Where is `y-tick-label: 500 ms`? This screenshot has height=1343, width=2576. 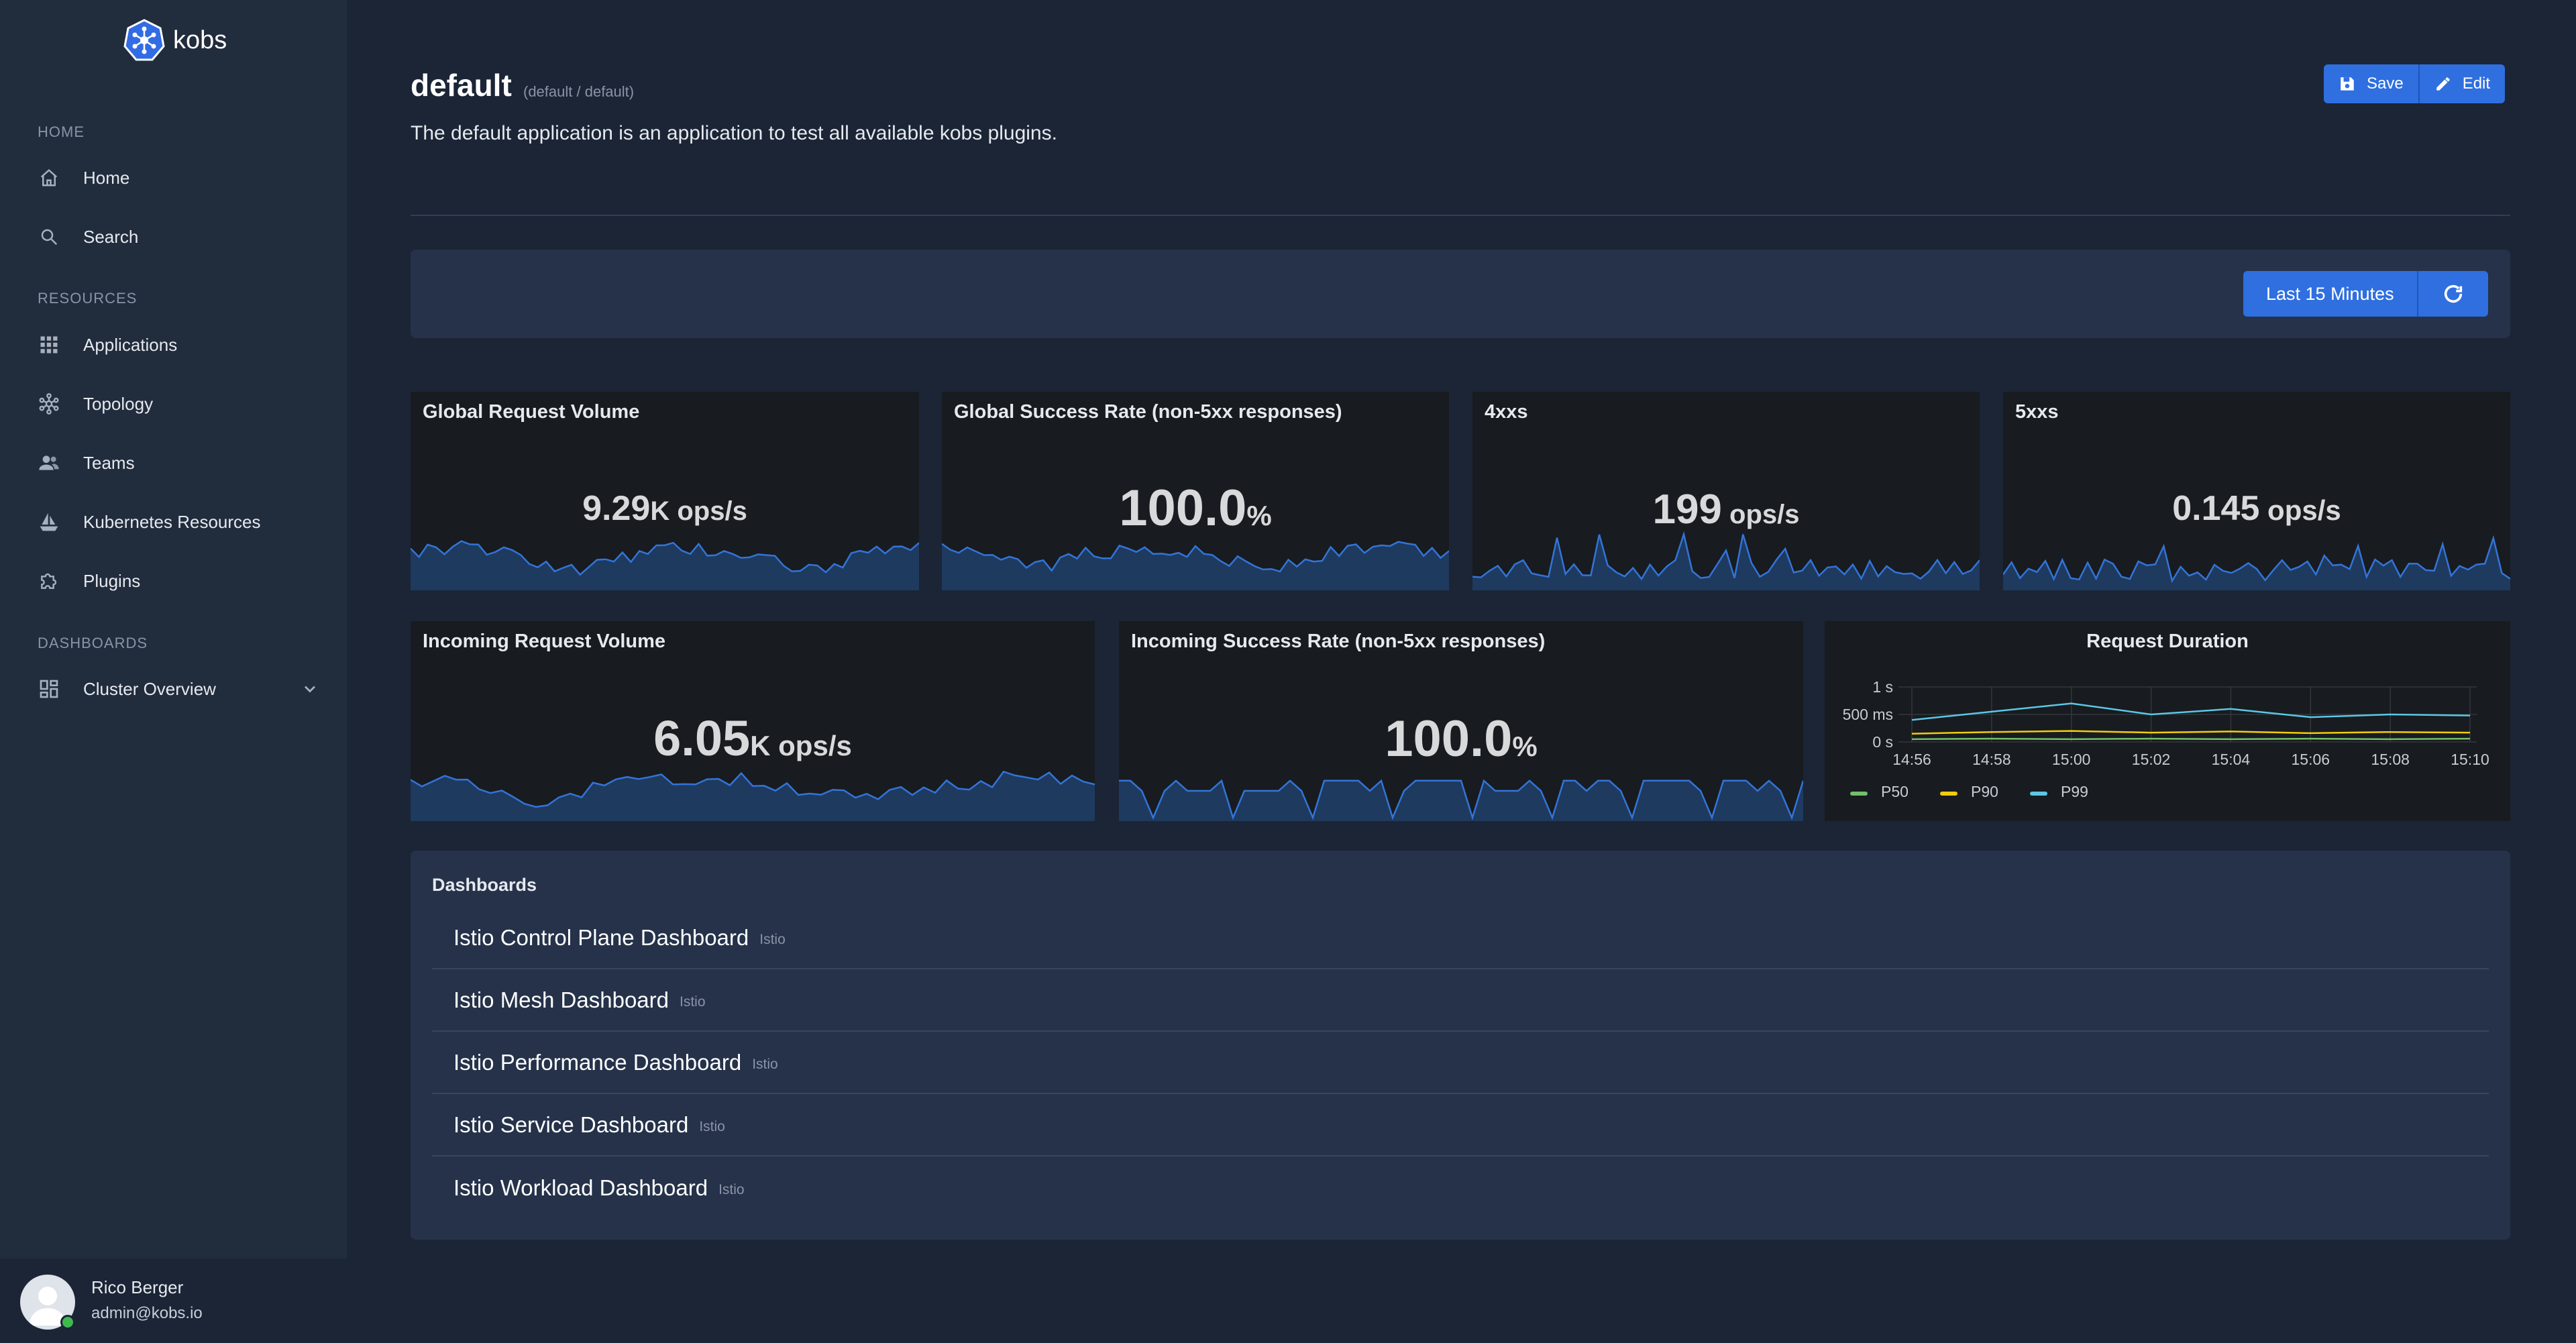
y-tick-label: 500 ms is located at coordinates (1868, 714).